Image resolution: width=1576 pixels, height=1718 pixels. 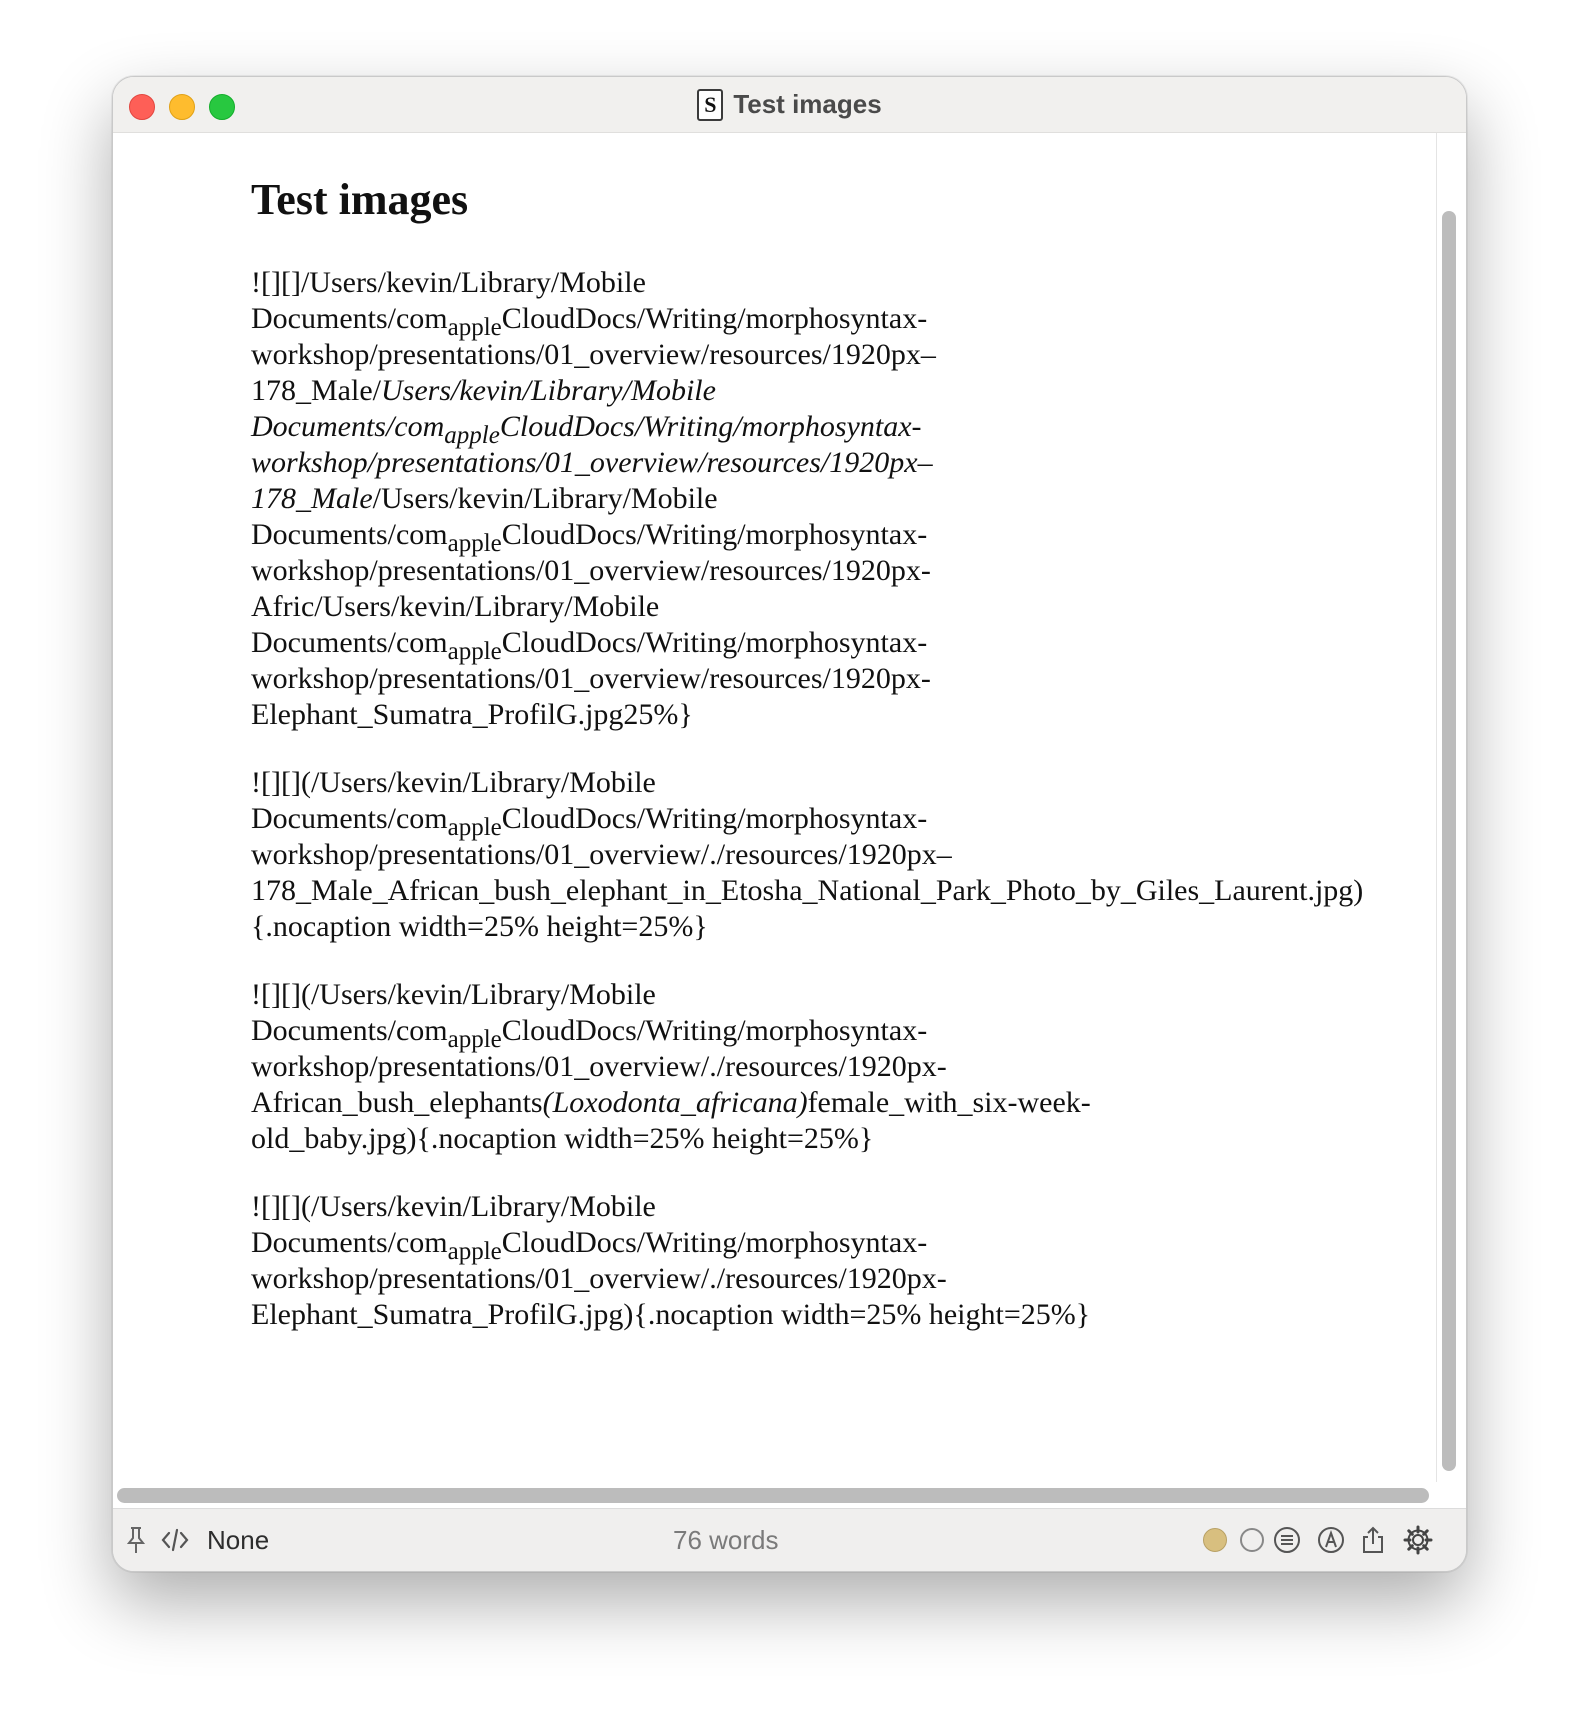 What do you see at coordinates (455, 606) in the screenshot?
I see `text-run: Afric/Users/kevin/Library/Mobile` at bounding box center [455, 606].